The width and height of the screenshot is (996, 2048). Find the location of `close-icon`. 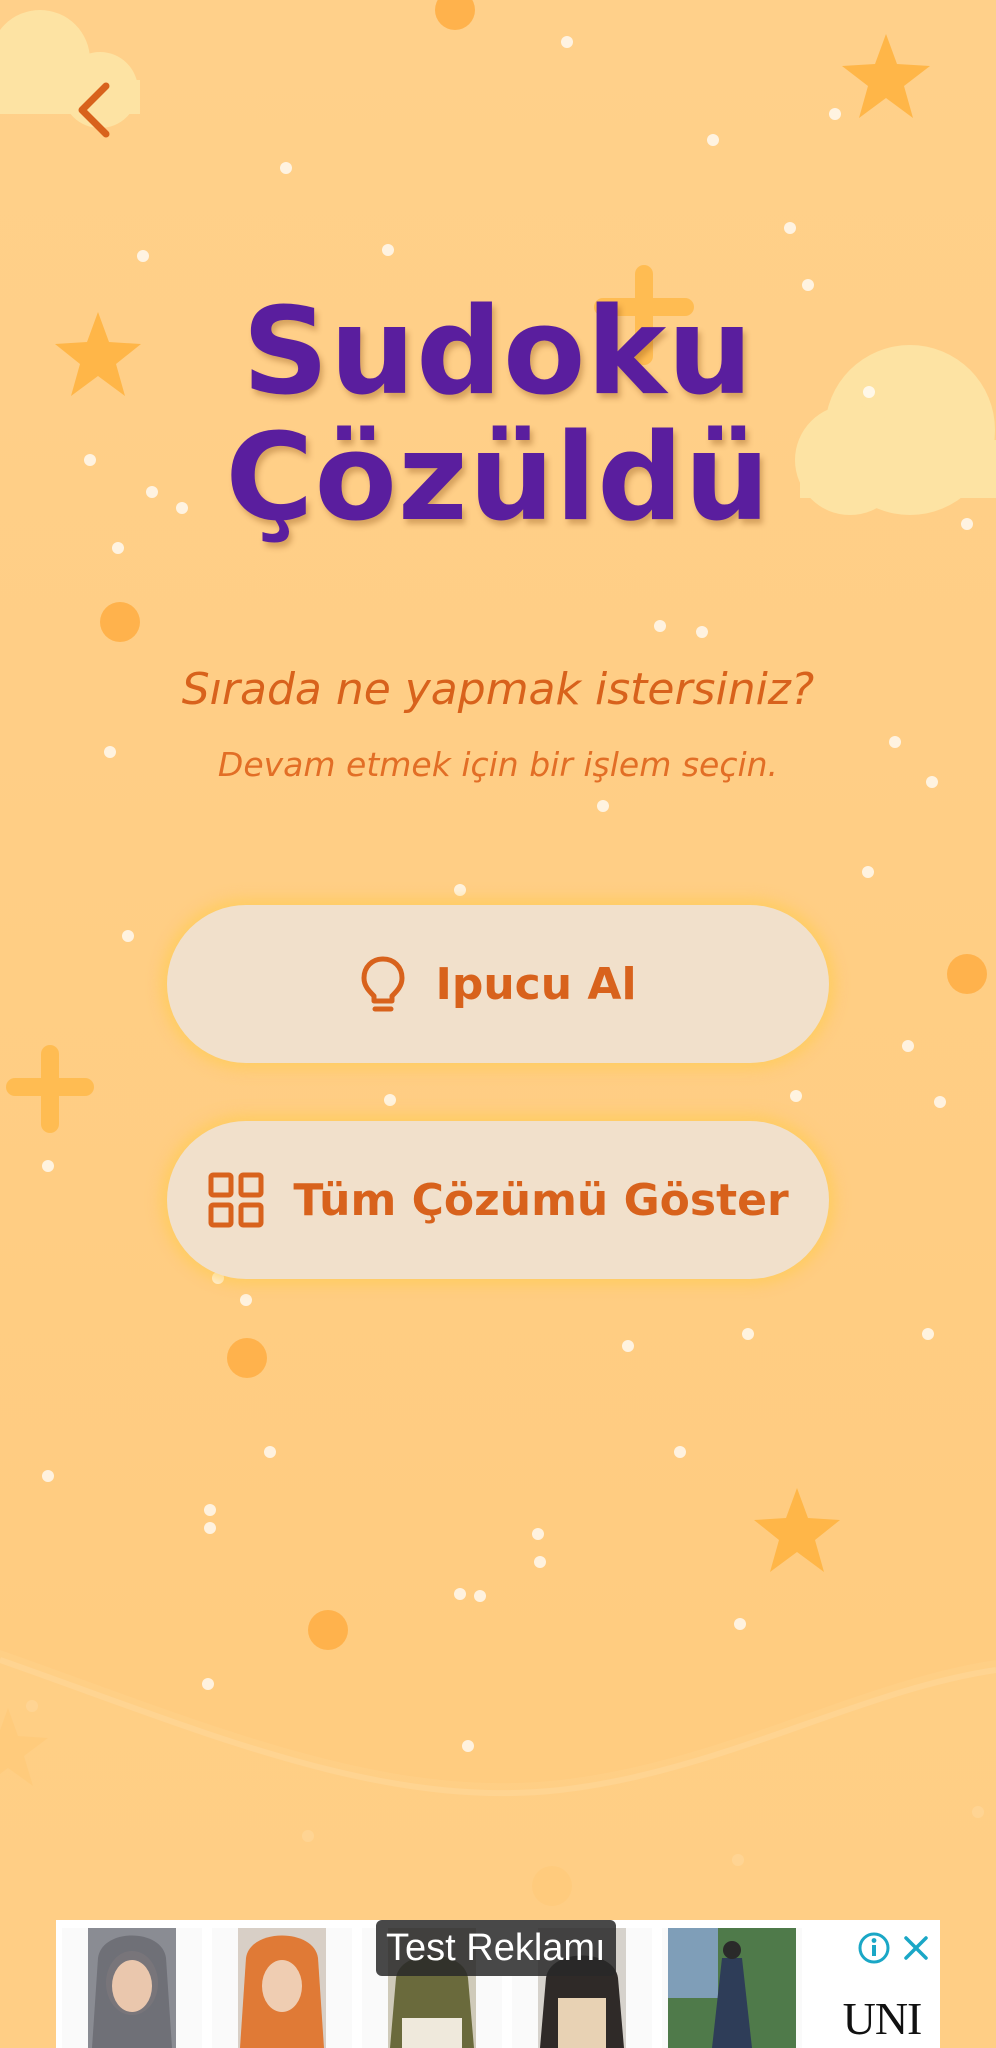

close-icon is located at coordinates (916, 1948).